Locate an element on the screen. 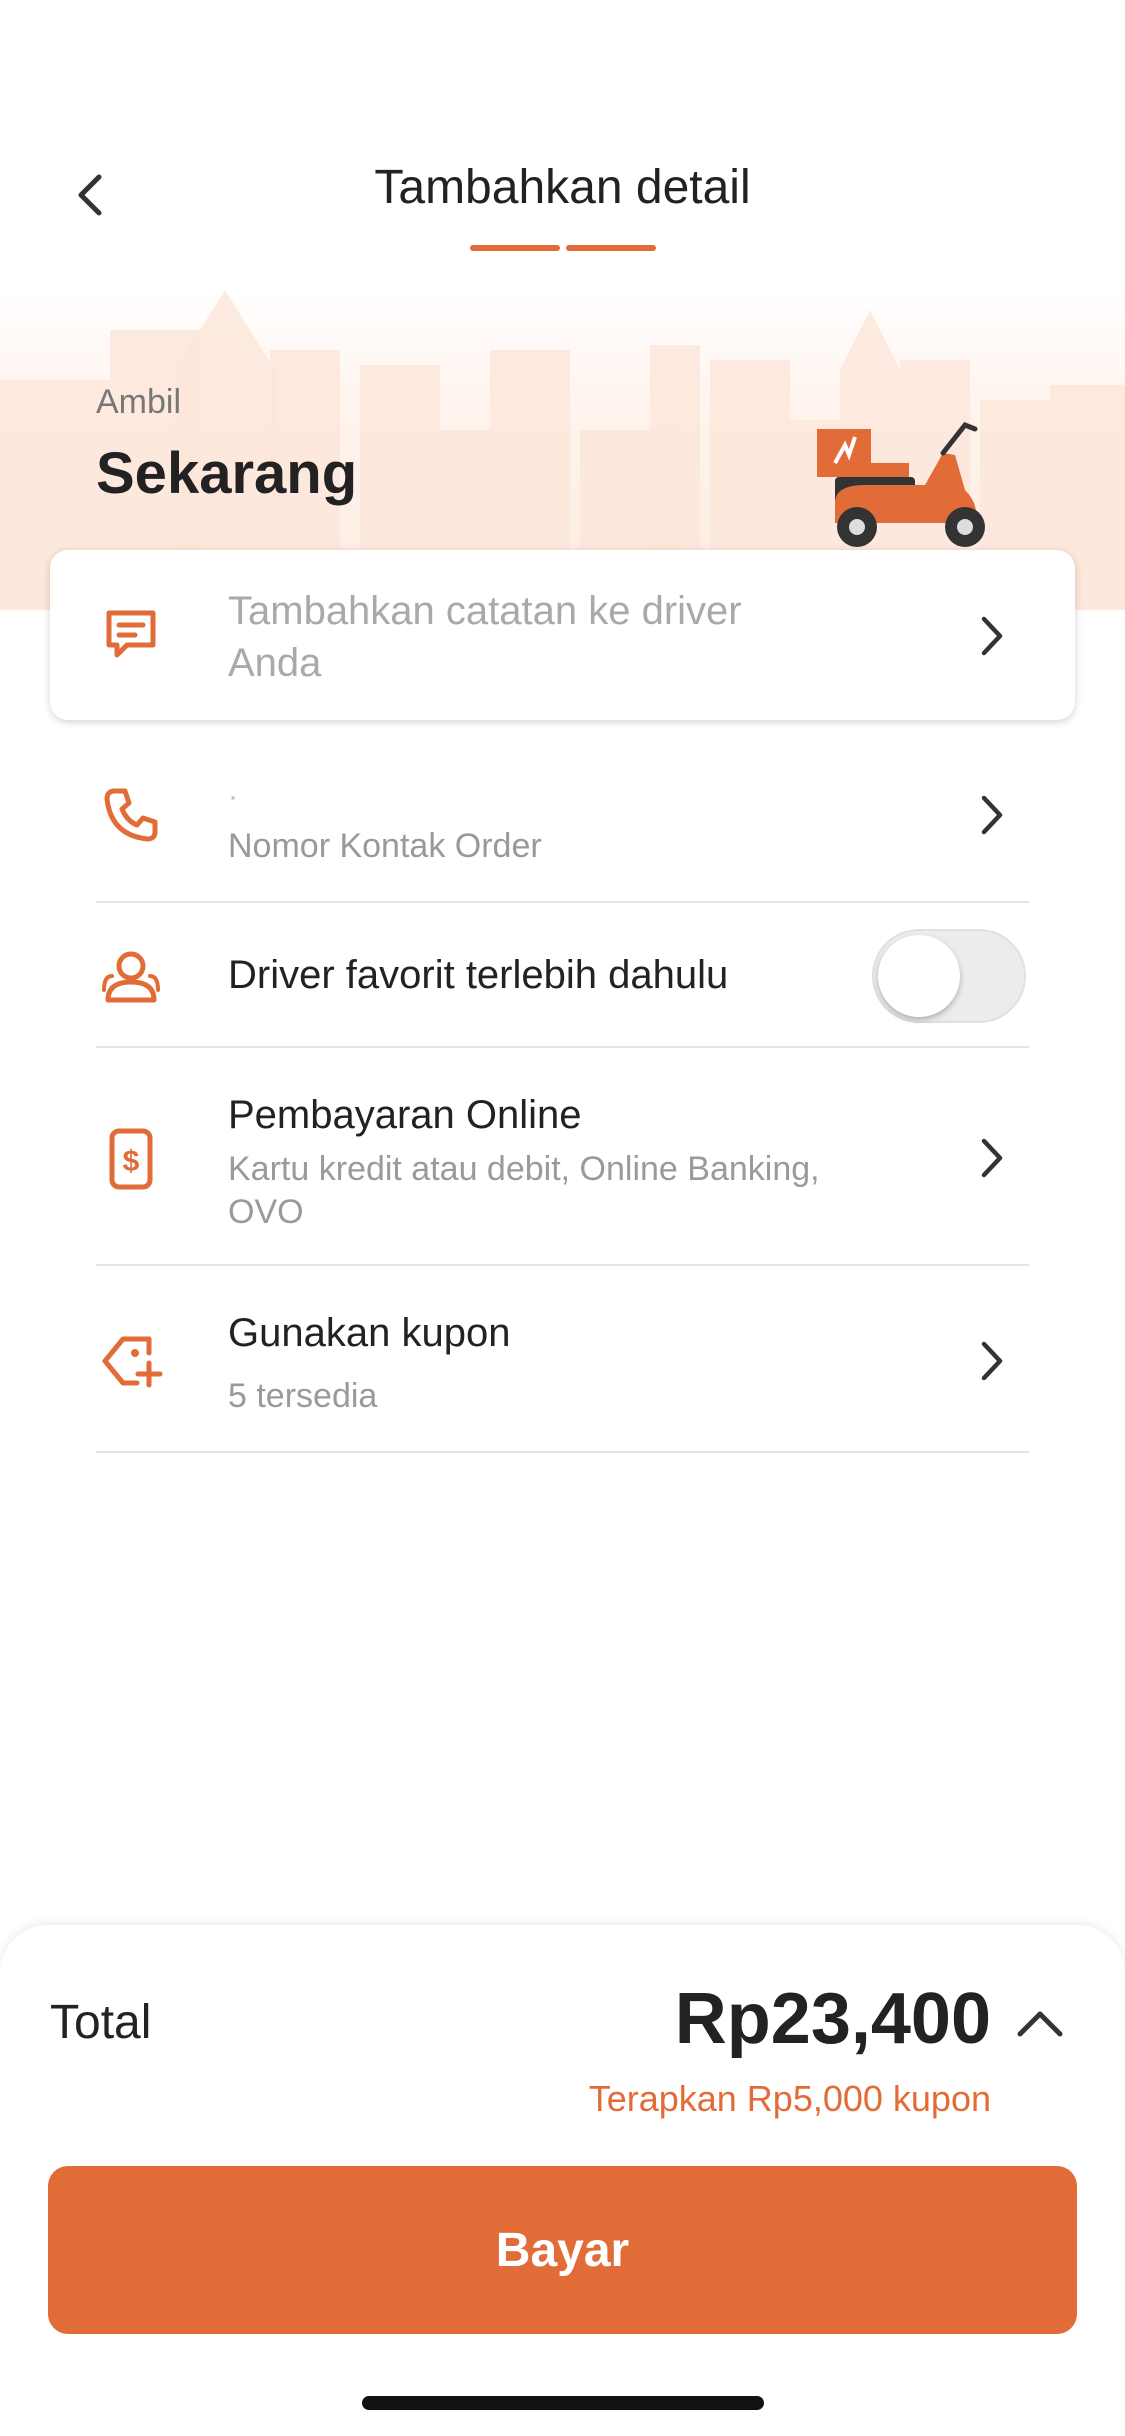 The image size is (1125, 2436). pickup-label: Ambil is located at coordinates (139, 402).